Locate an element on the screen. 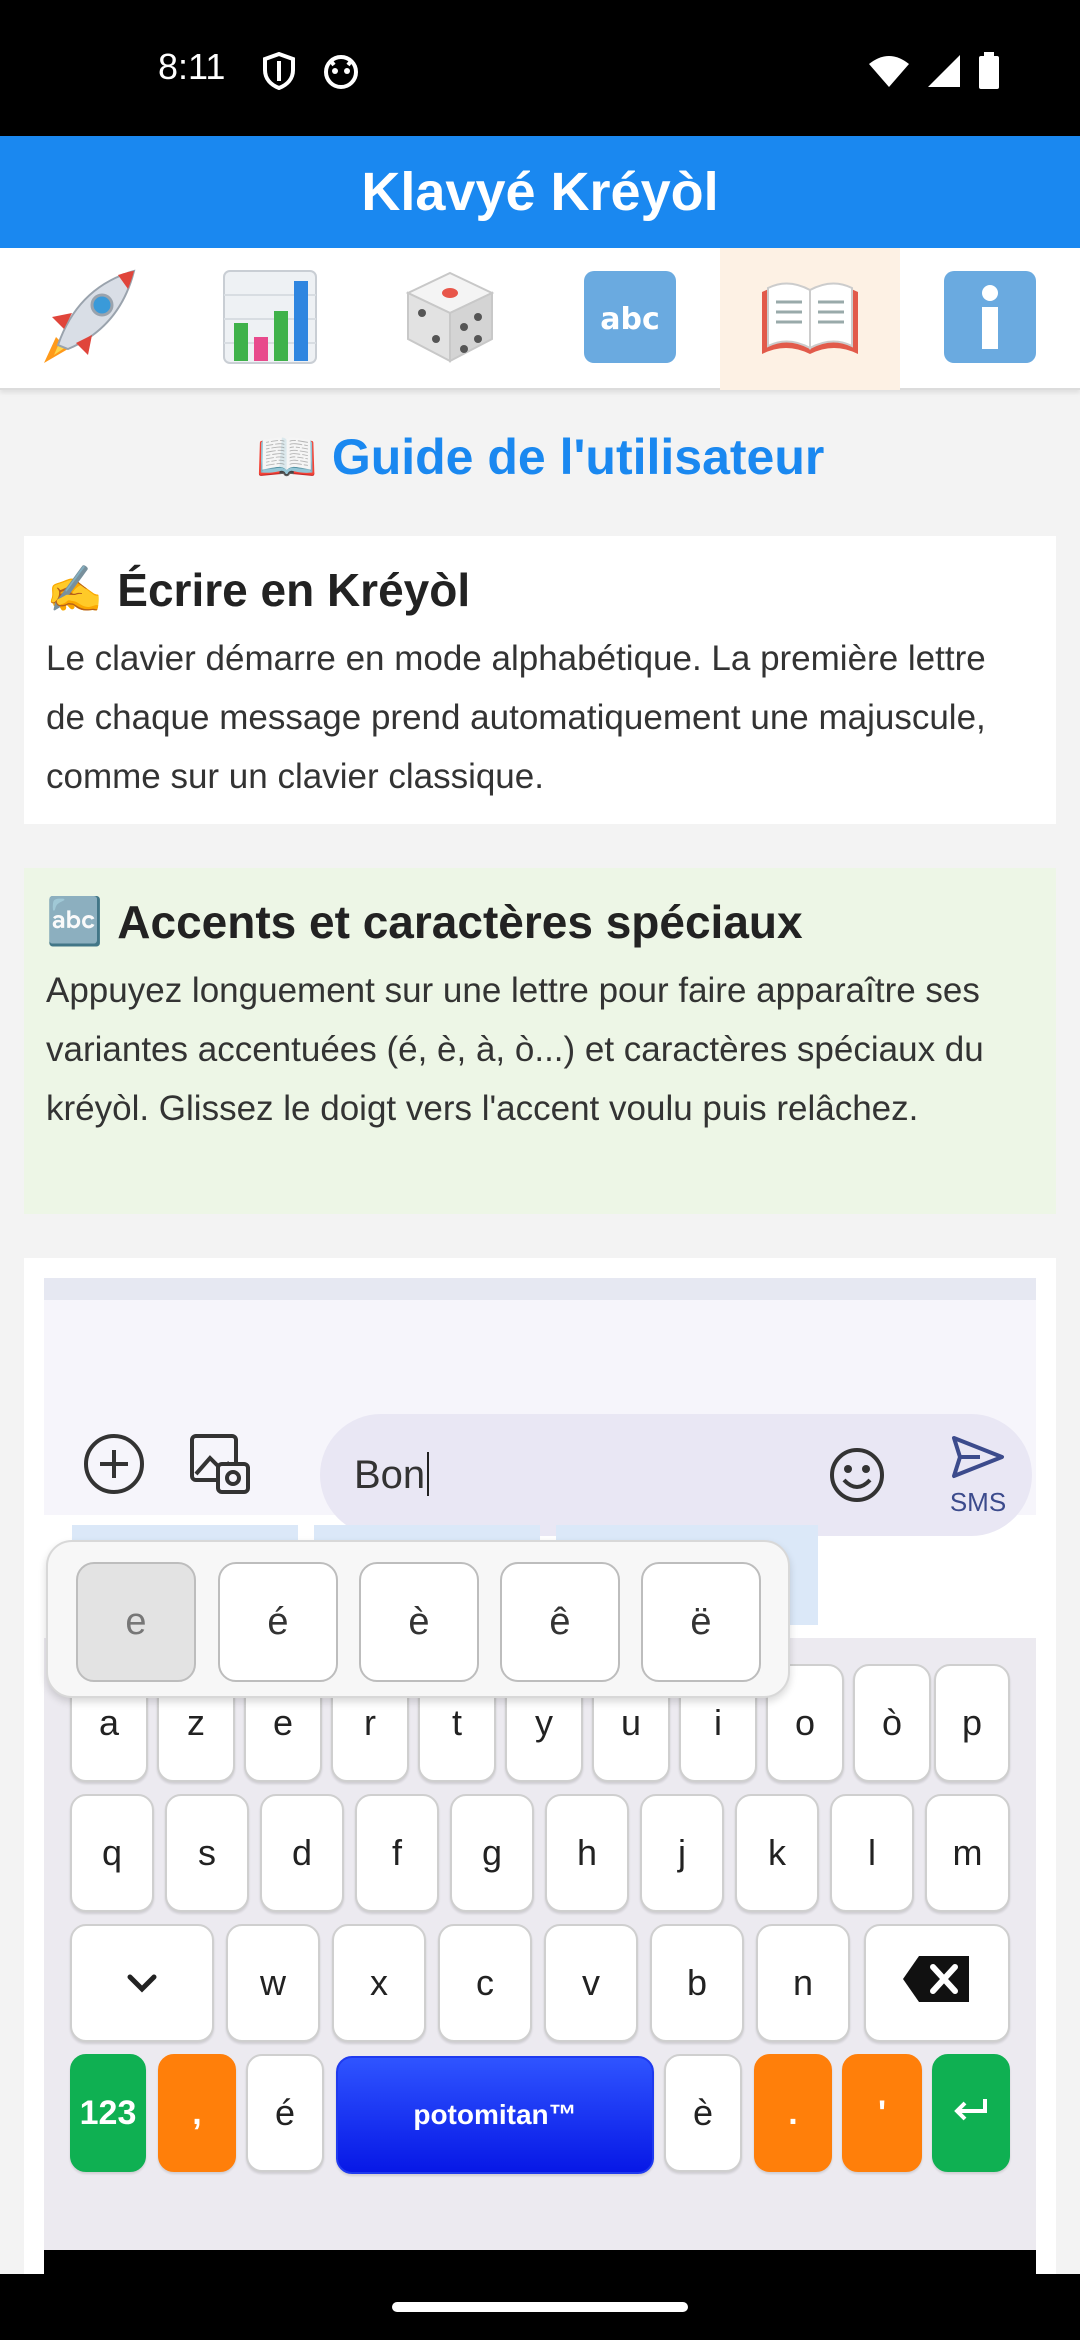 The image size is (1080, 2340). signal-icon is located at coordinates (944, 73).